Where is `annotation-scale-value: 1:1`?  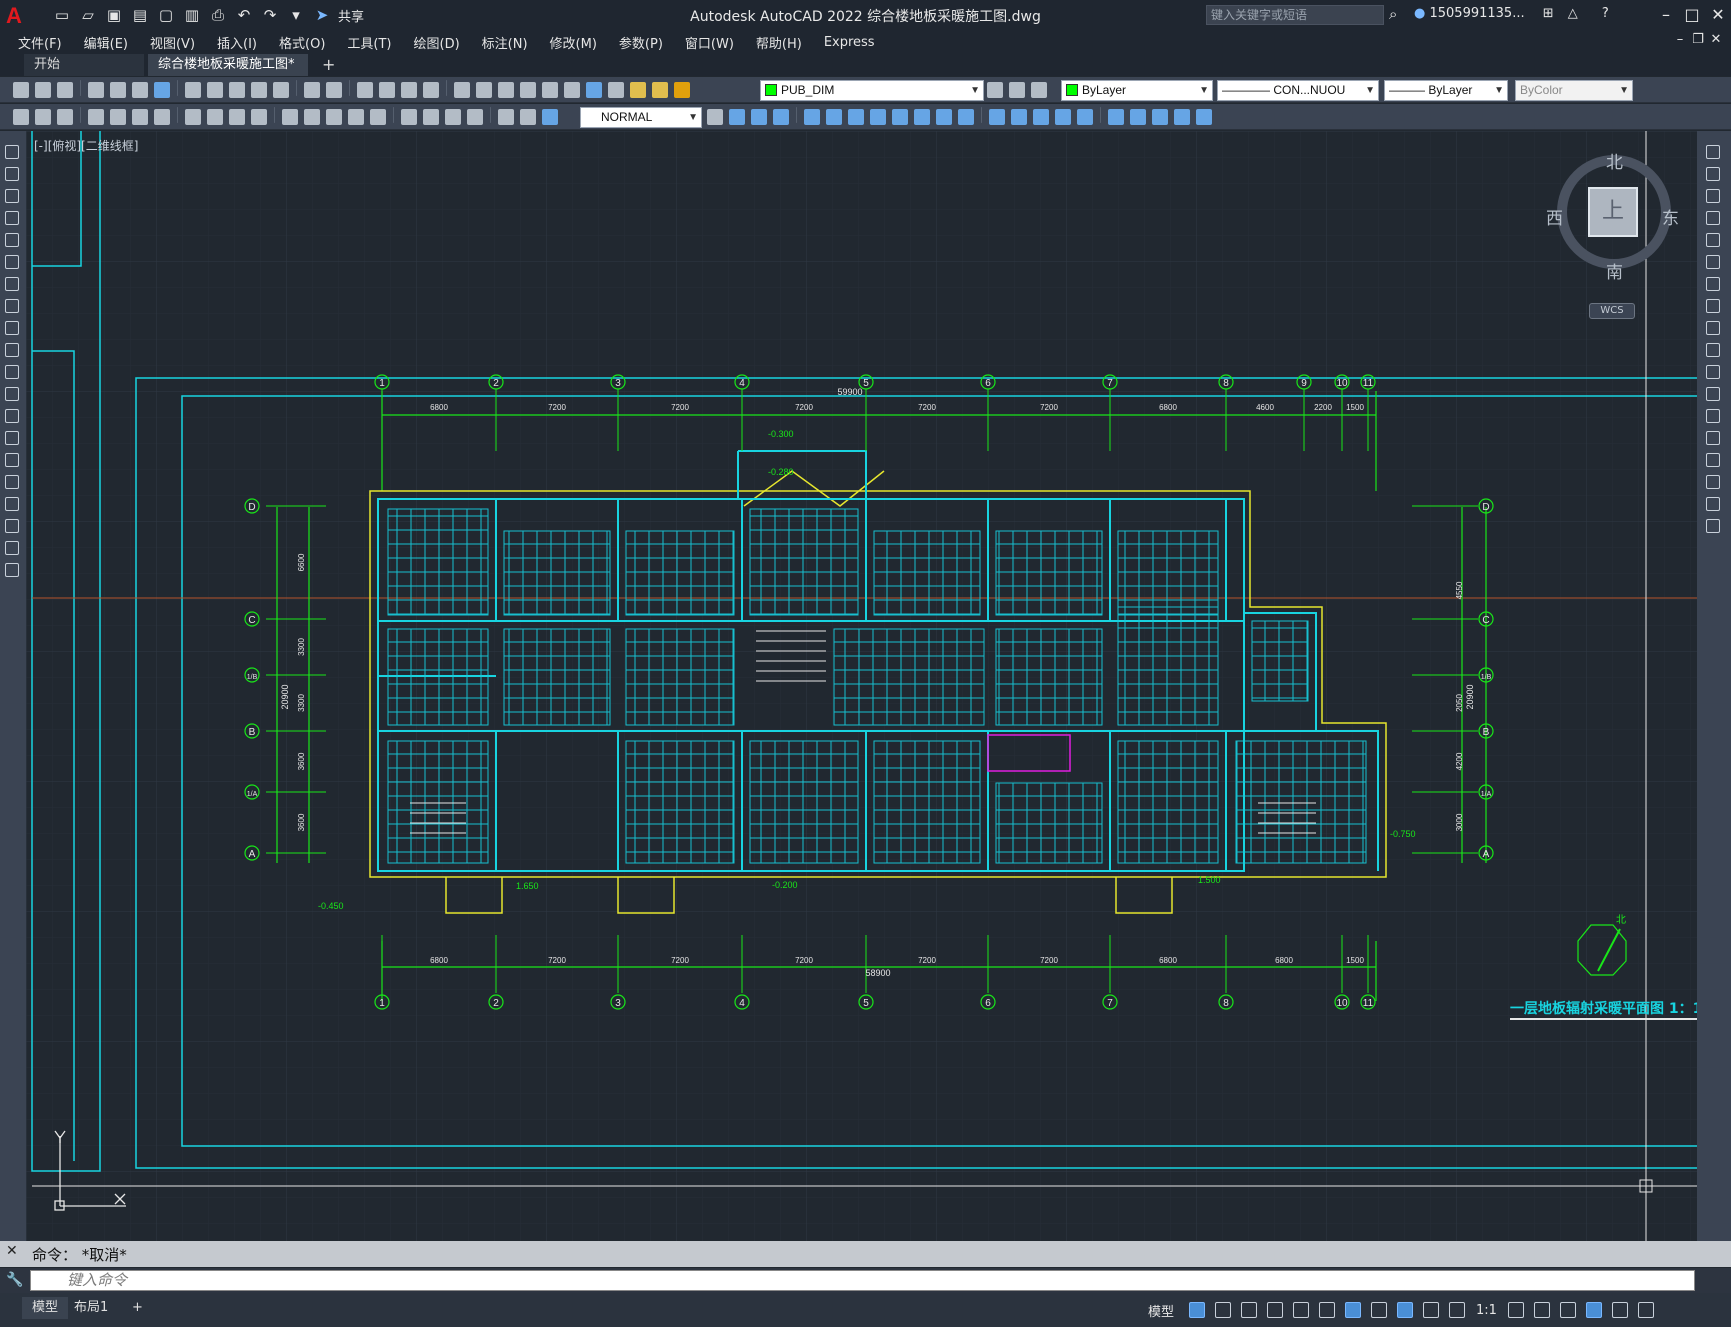 annotation-scale-value: 1:1 is located at coordinates (1486, 1310).